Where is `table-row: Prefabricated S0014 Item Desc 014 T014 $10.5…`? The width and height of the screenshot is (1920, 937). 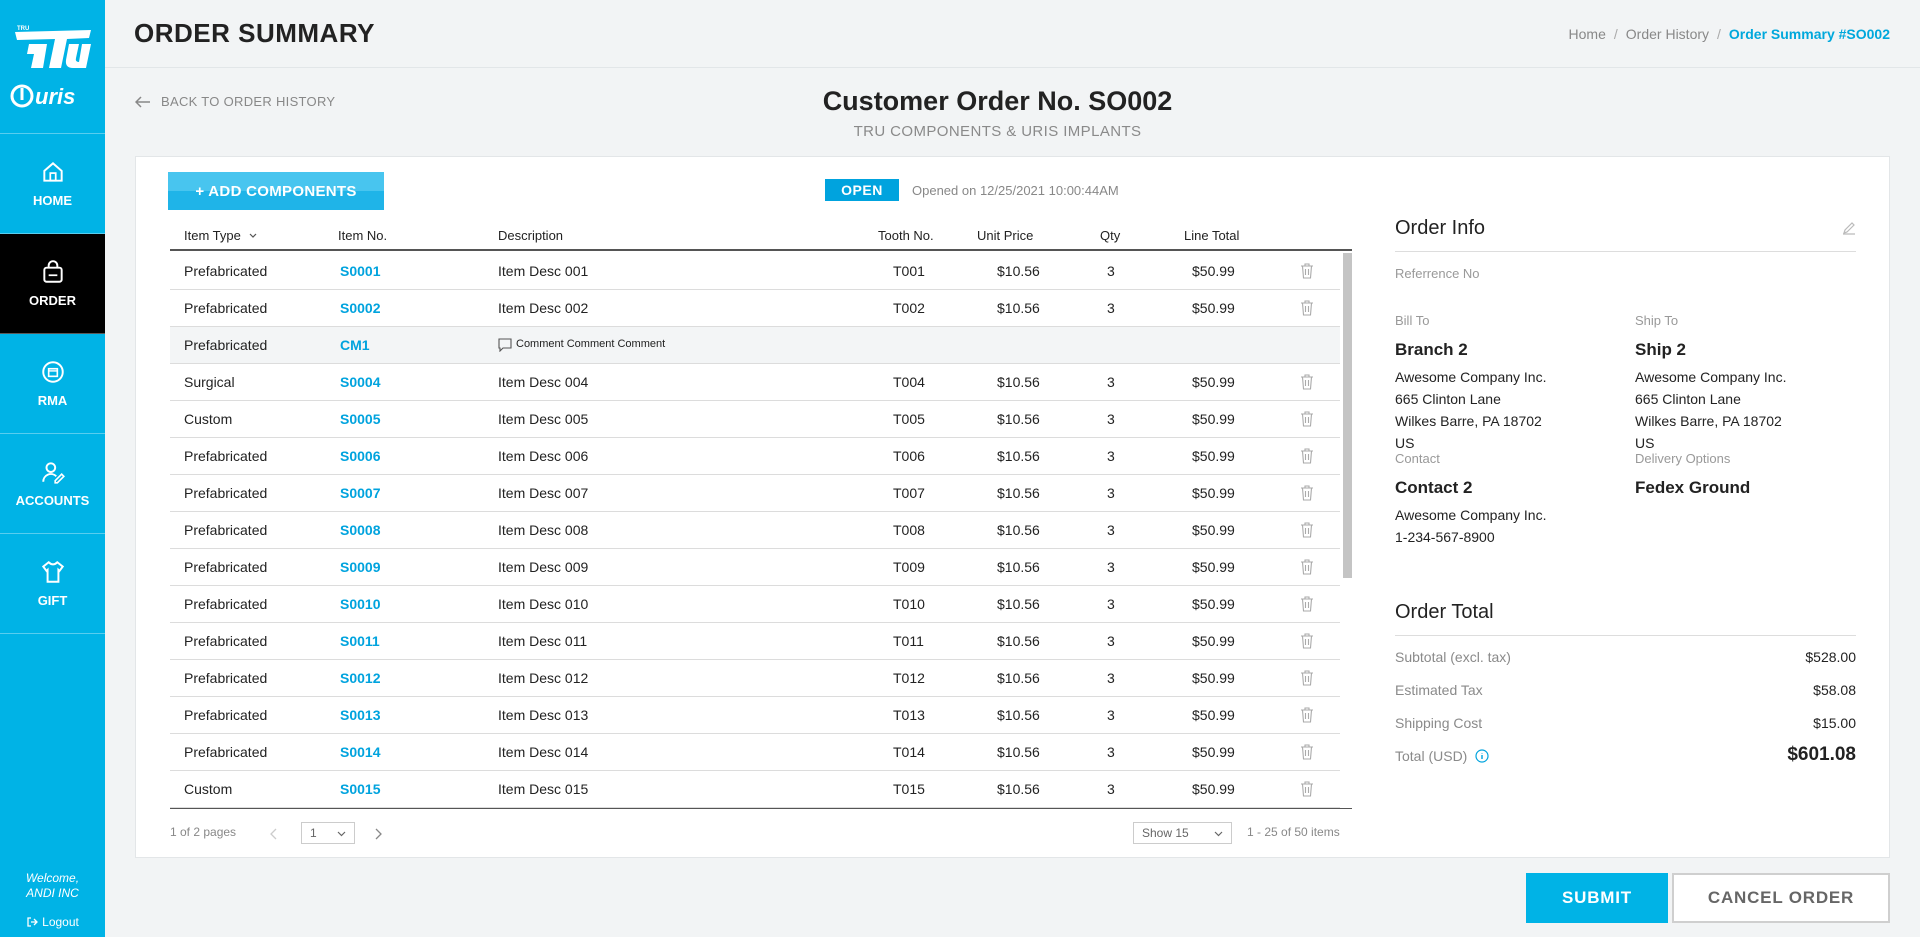 table-row: Prefabricated S0014 Item Desc 014 T014 $10.5… is located at coordinates (755, 752).